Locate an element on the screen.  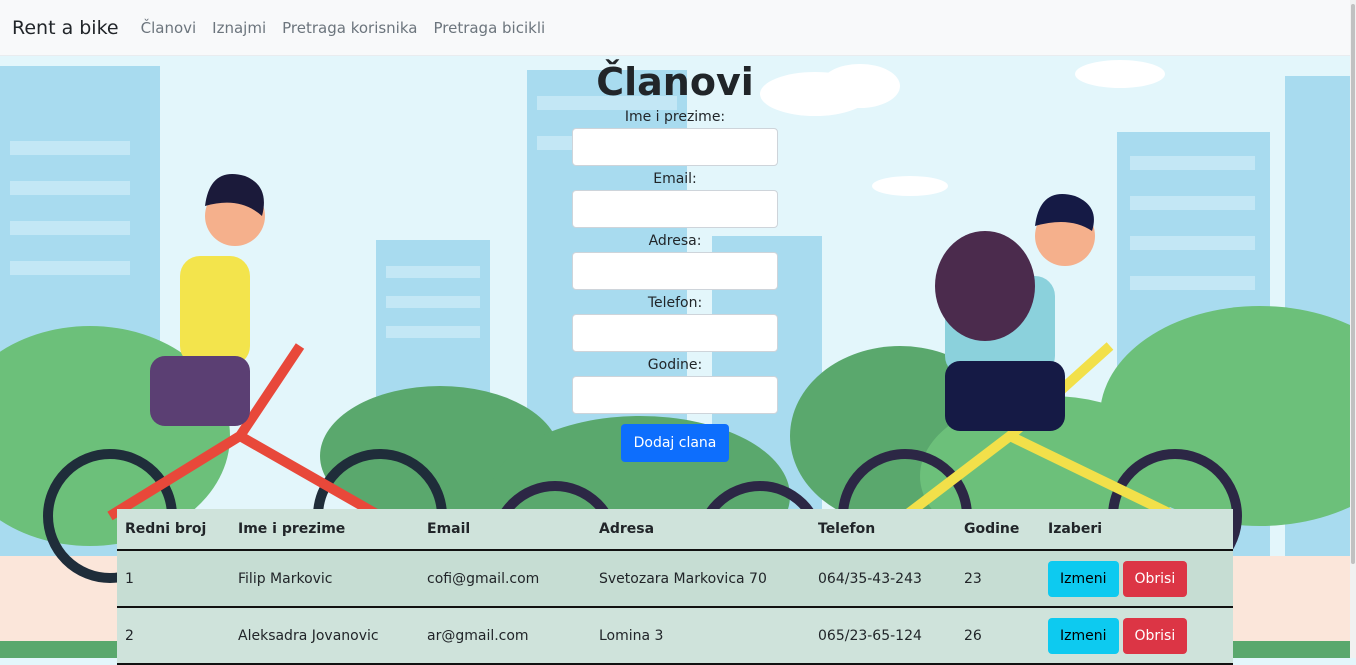
cell-godine: 23 is located at coordinates (998, 579).